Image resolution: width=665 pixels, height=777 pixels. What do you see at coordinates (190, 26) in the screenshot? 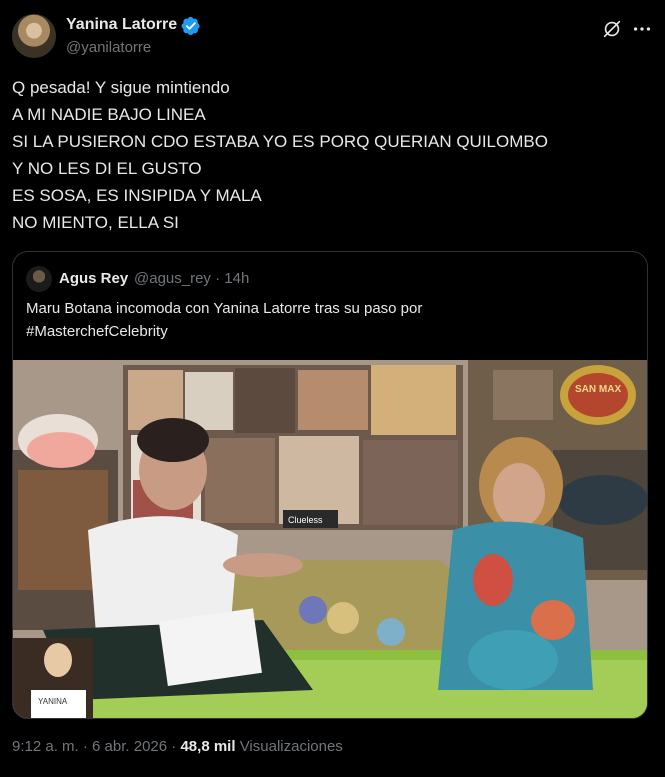
I see `verified-badge-icon` at bounding box center [190, 26].